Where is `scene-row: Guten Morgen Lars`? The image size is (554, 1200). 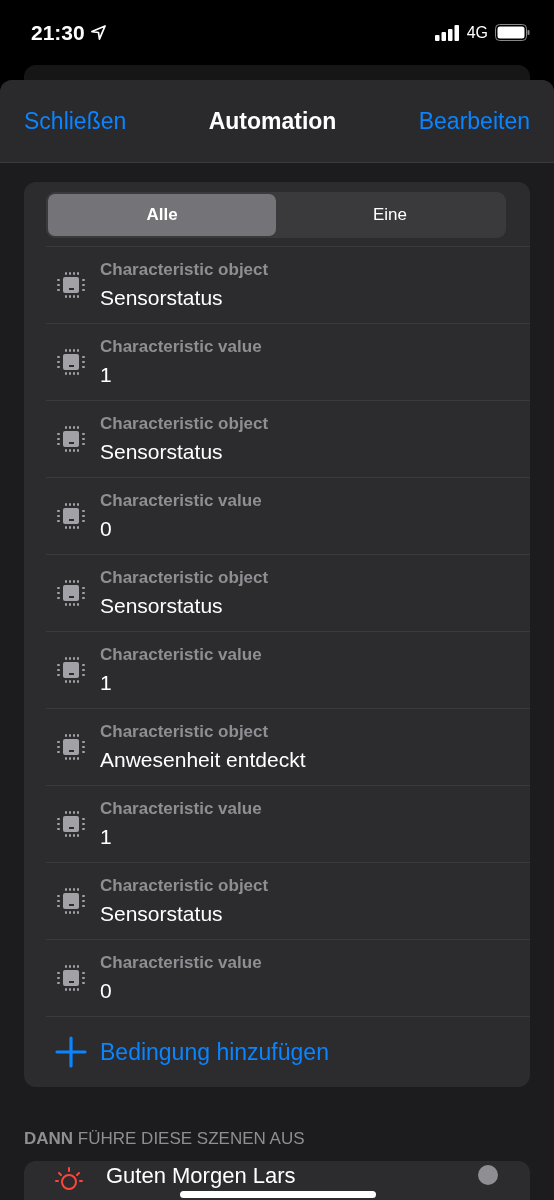
scene-row: Guten Morgen Lars is located at coordinates (277, 1180).